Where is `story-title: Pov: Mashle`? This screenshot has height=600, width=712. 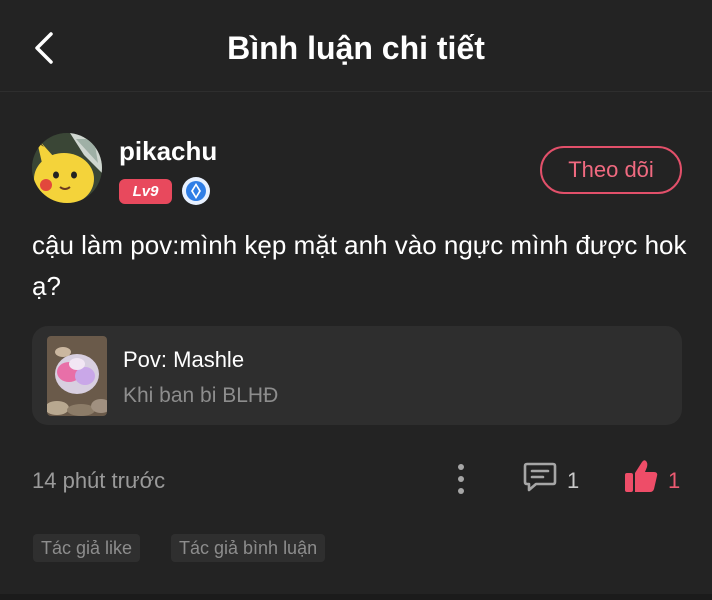
story-title: Pov: Mashle is located at coordinates (184, 359).